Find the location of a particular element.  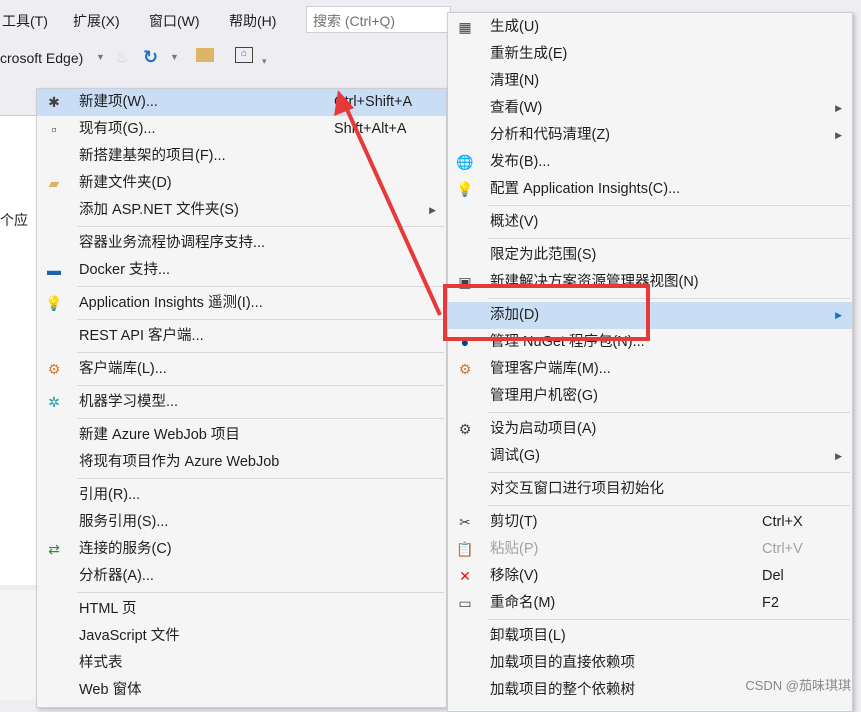

annotation-arrow is located at coordinates (388, 203).